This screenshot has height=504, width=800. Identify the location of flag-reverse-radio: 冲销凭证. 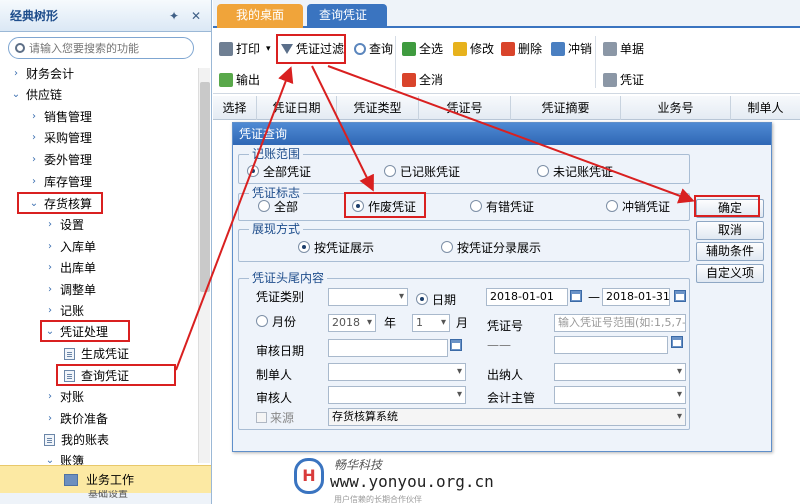
(638, 206).